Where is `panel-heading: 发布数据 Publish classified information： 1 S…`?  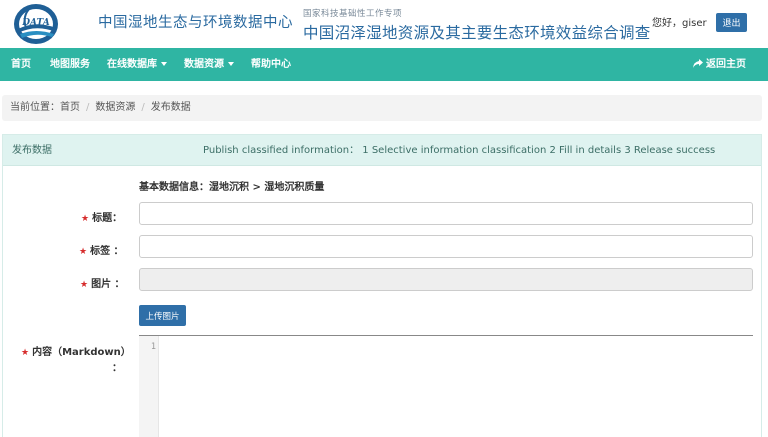
panel-heading: 发布数据 Publish classified information： 1 S… is located at coordinates (382, 150).